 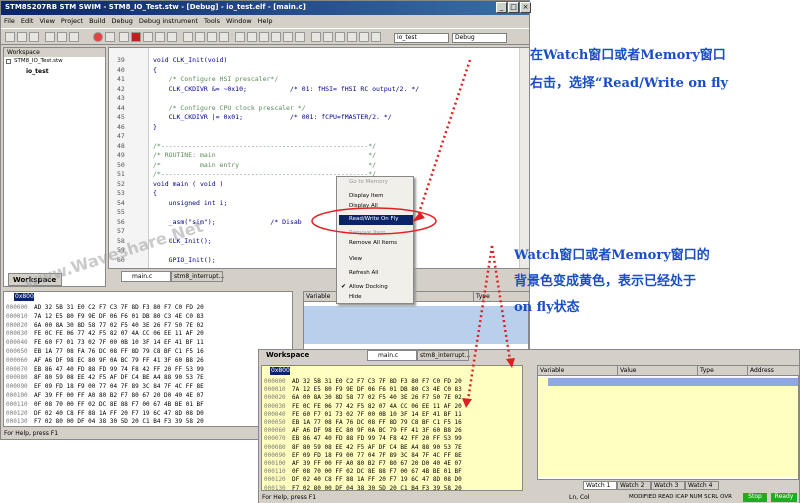 I want to click on arrow-3-head, so click(x=510, y=363).